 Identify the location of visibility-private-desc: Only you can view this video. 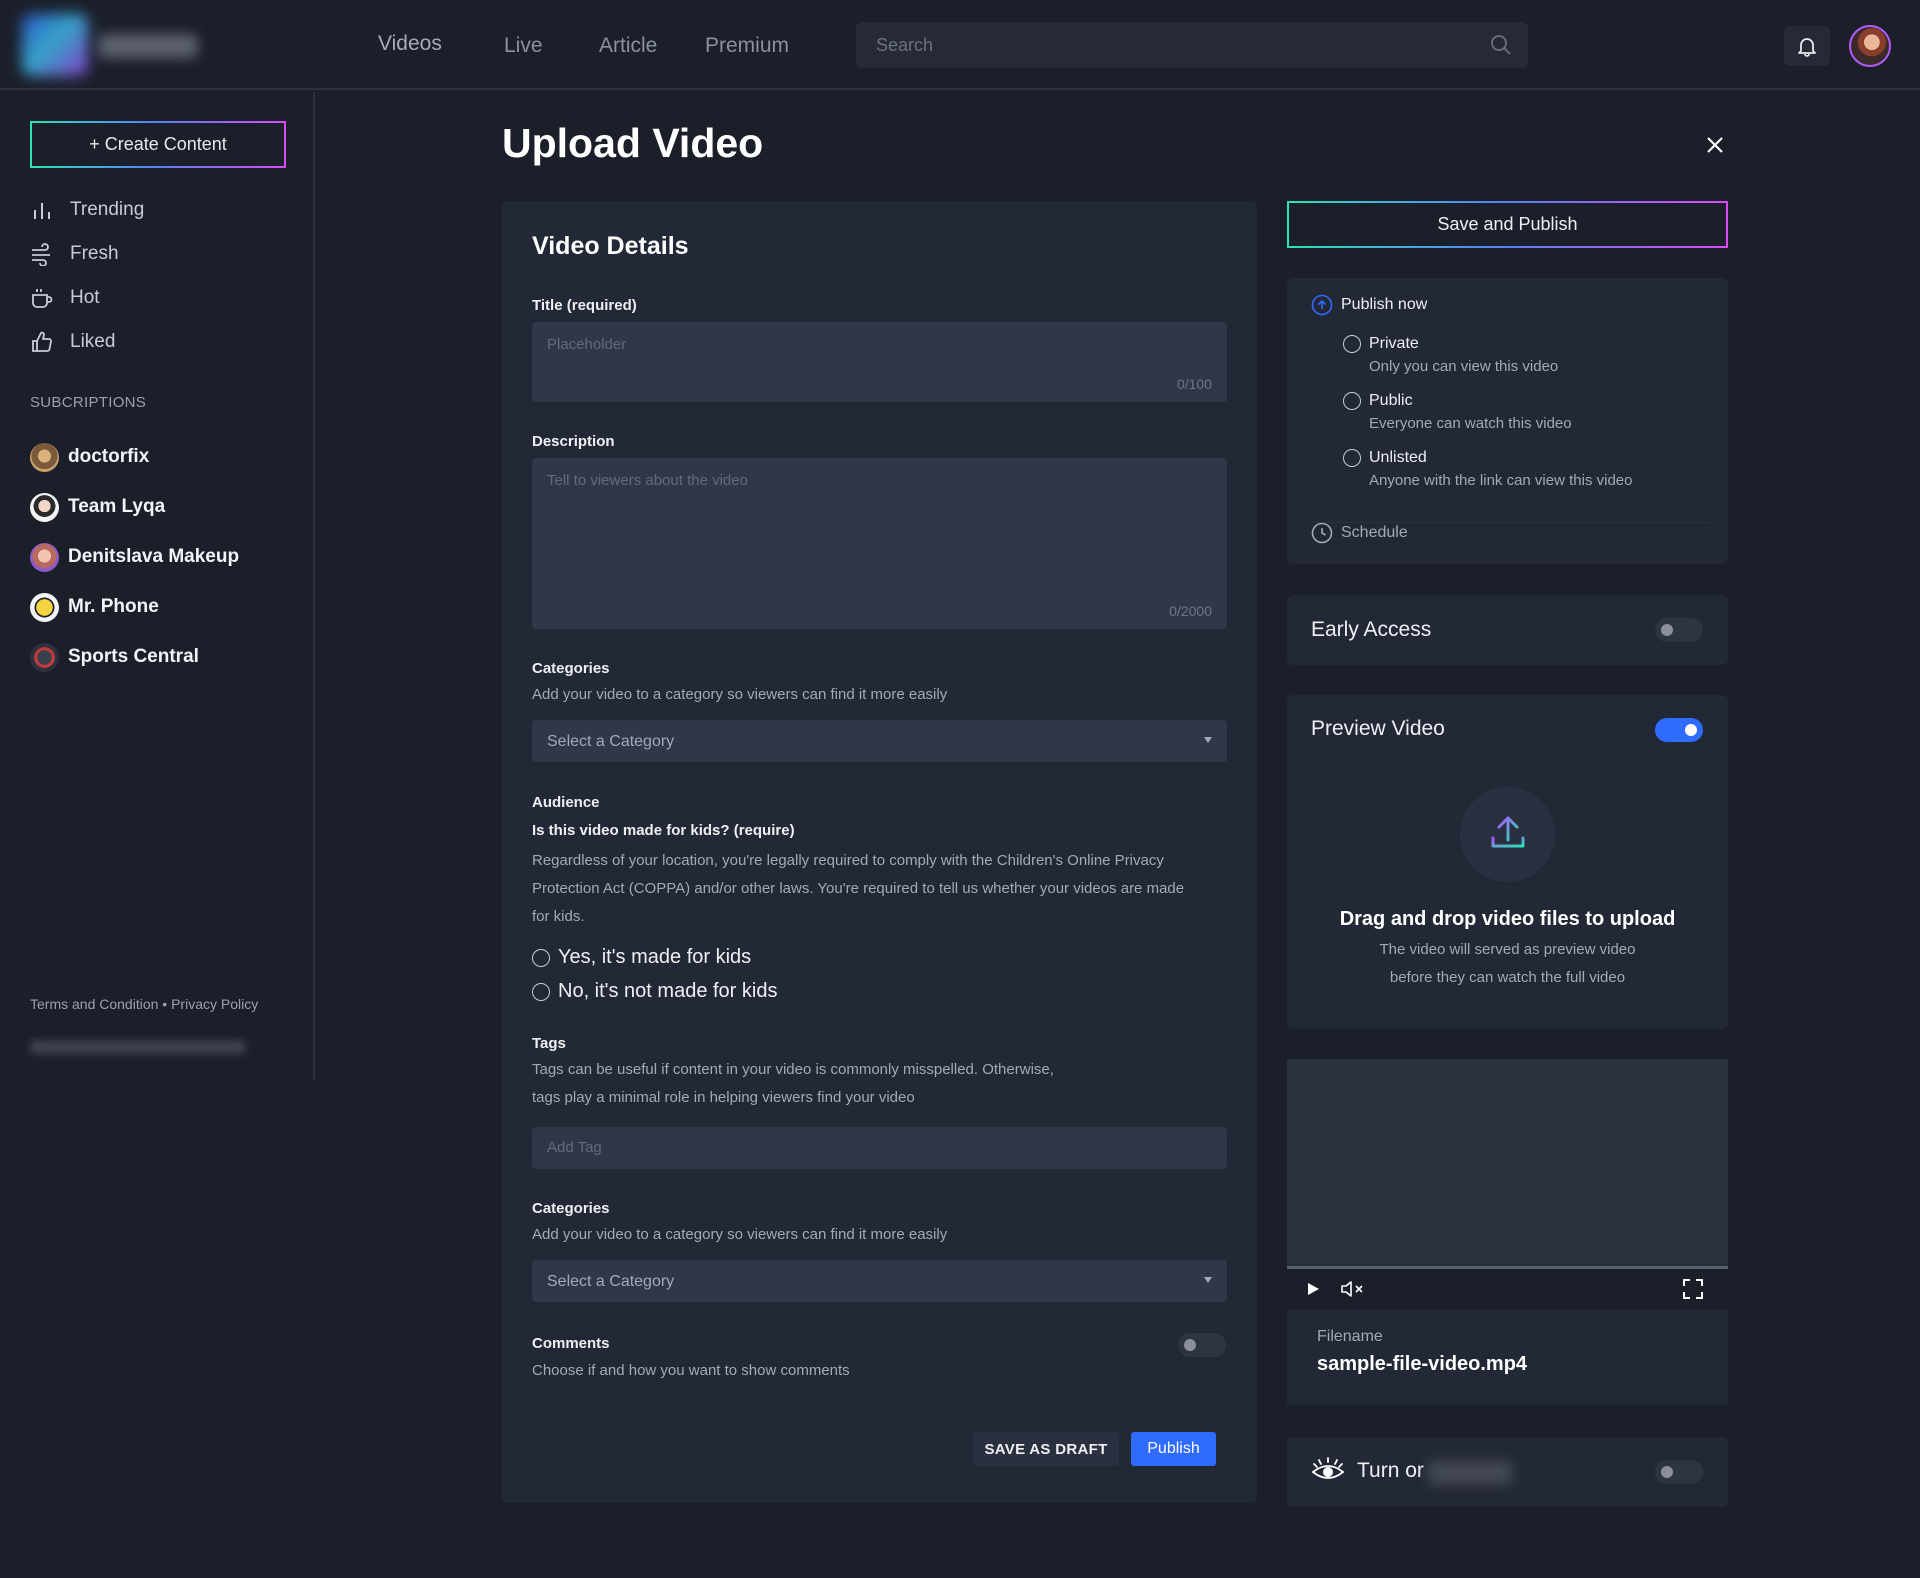
(1464, 366).